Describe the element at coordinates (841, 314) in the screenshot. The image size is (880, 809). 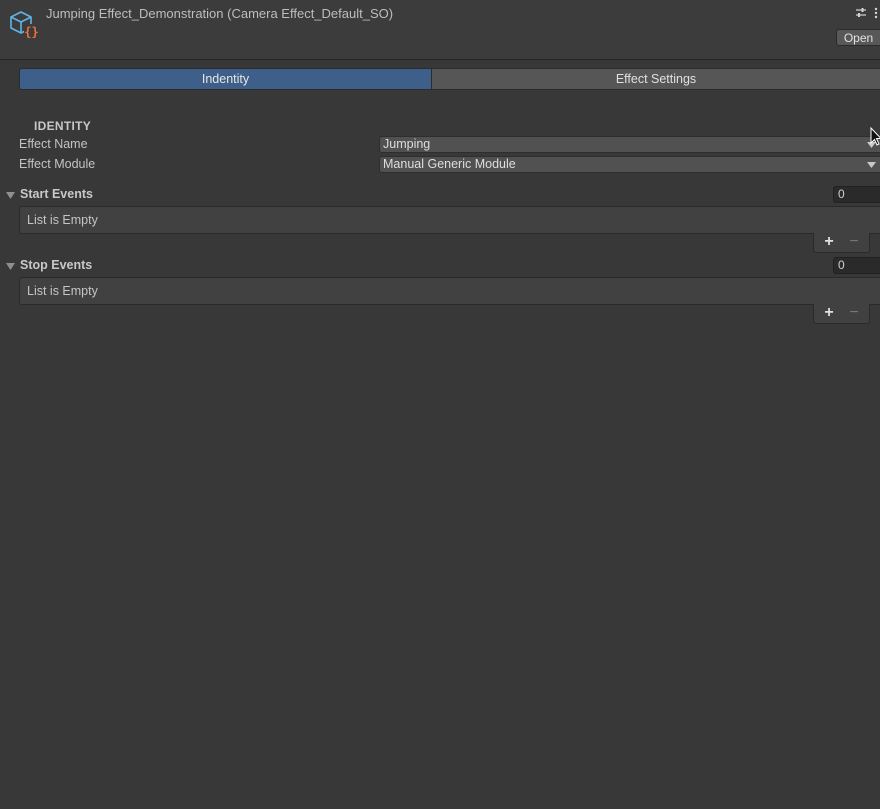
I see `stop-events-list-footer: + −` at that location.